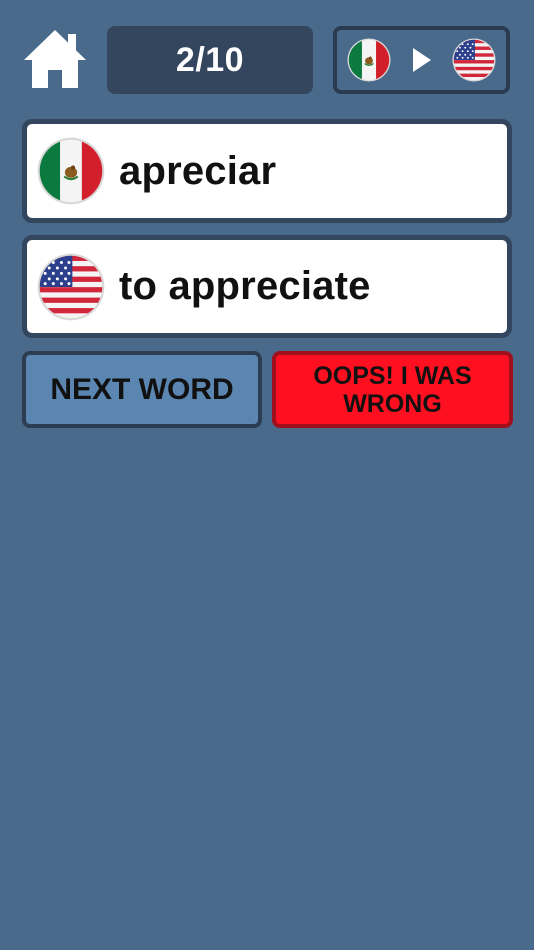 Image resolution: width=534 pixels, height=950 pixels. Describe the element at coordinates (198, 170) in the screenshot. I see `source-word: apreciar` at that location.